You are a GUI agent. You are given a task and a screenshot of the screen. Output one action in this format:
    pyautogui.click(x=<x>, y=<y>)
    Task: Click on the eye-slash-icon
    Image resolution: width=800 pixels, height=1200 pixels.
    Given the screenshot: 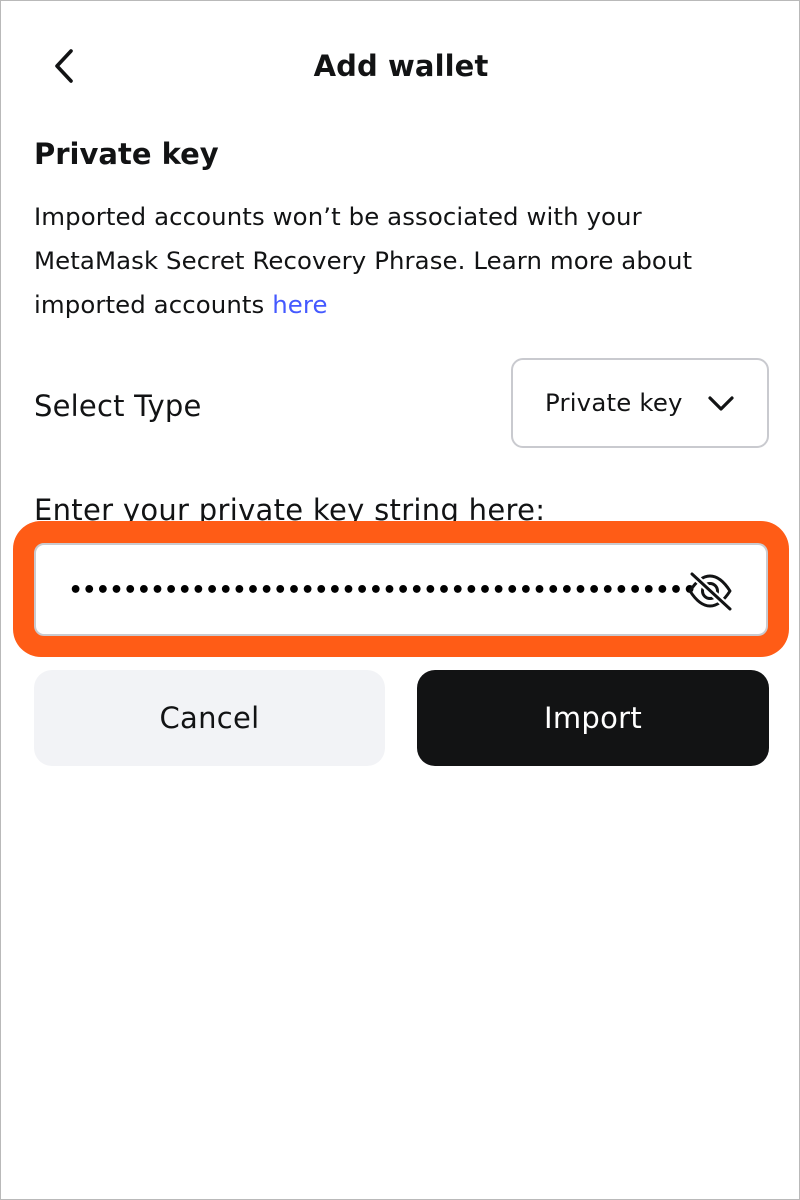 What is the action you would take?
    pyautogui.click(x=710, y=591)
    